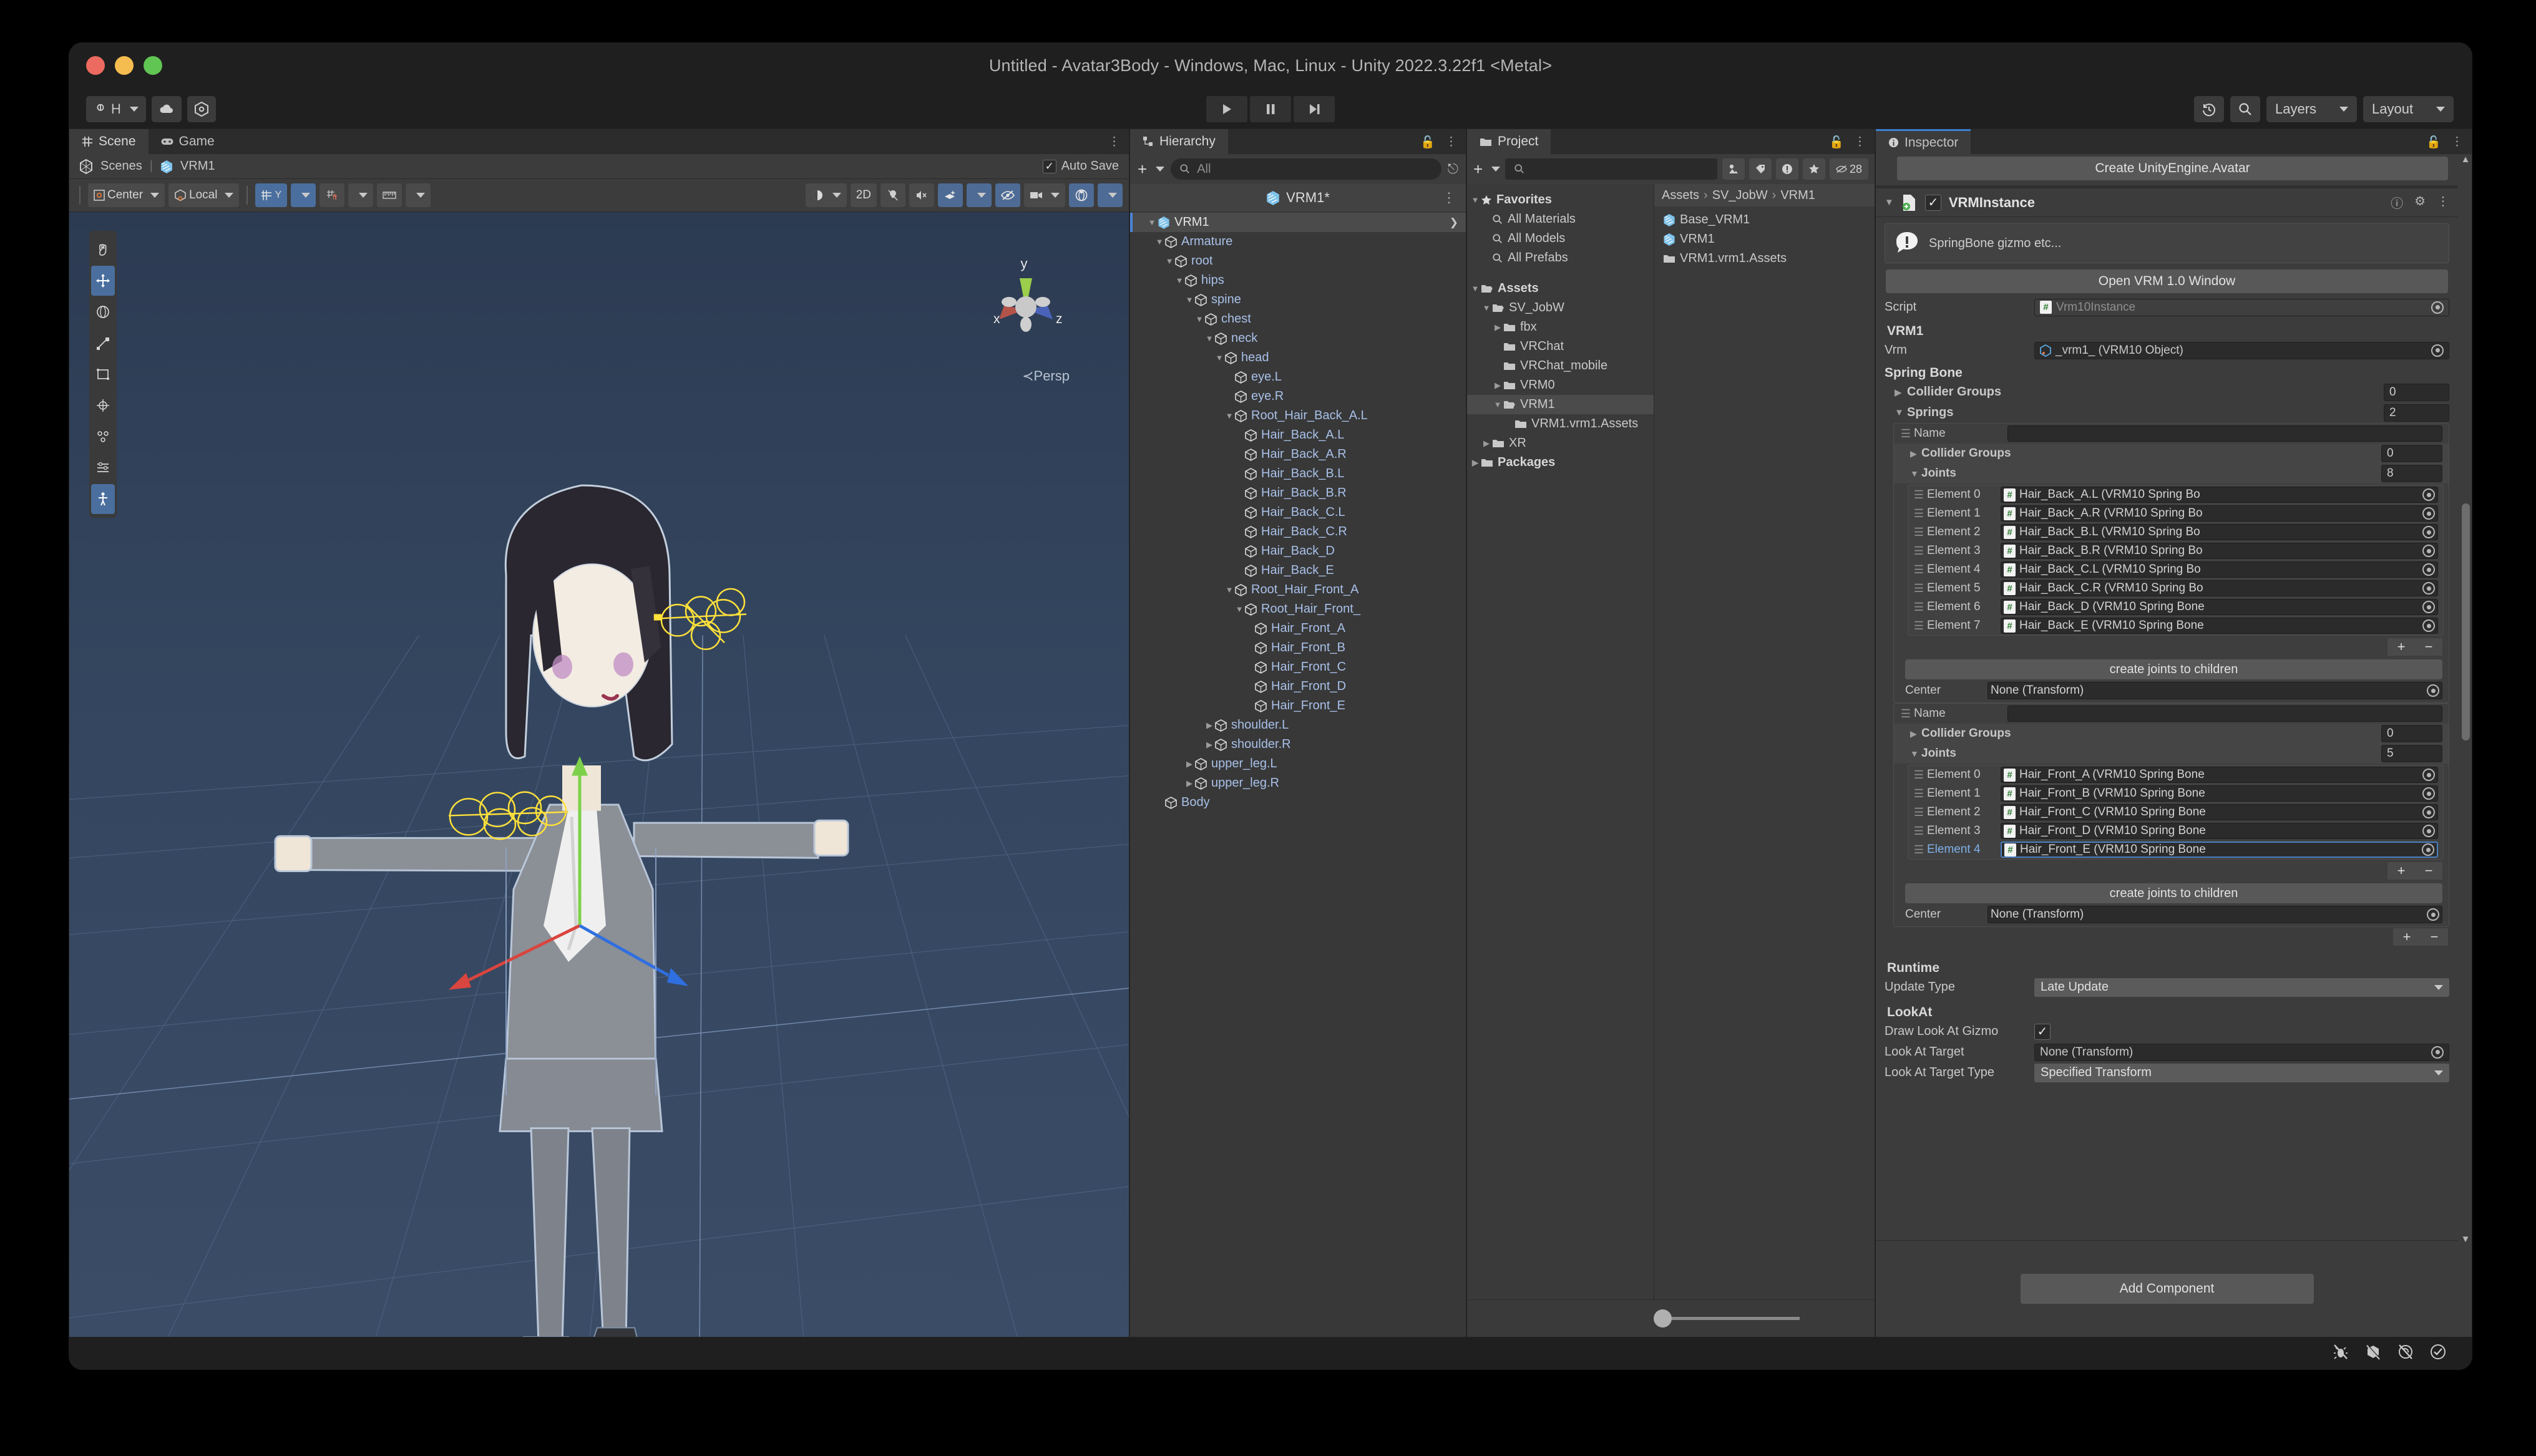 This screenshot has height=1456, width=2536. Describe the element at coordinates (1787, 169) in the screenshot. I see `warning-icon` at that location.